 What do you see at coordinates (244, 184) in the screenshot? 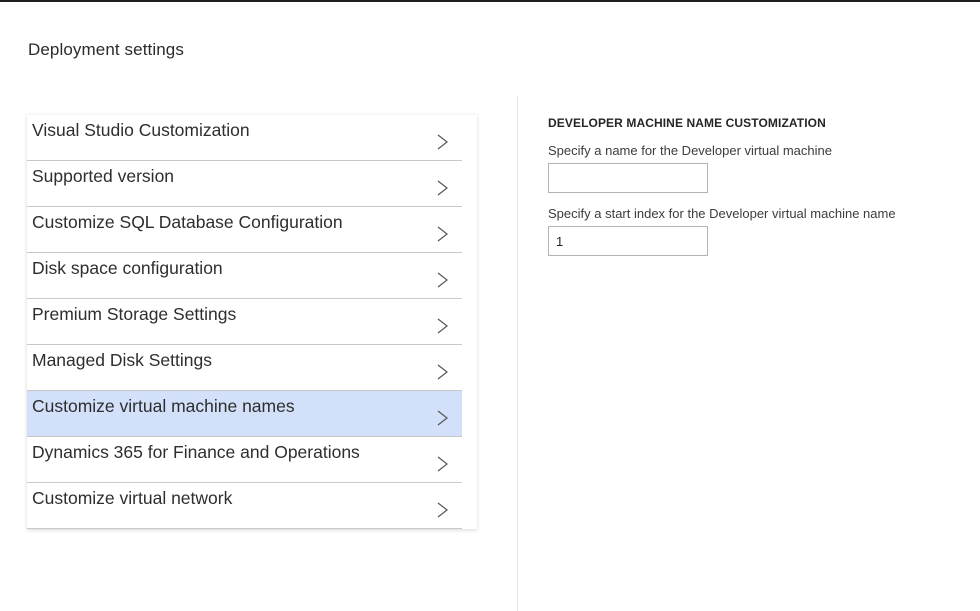
I see `list-item-supported-version: Supported version` at bounding box center [244, 184].